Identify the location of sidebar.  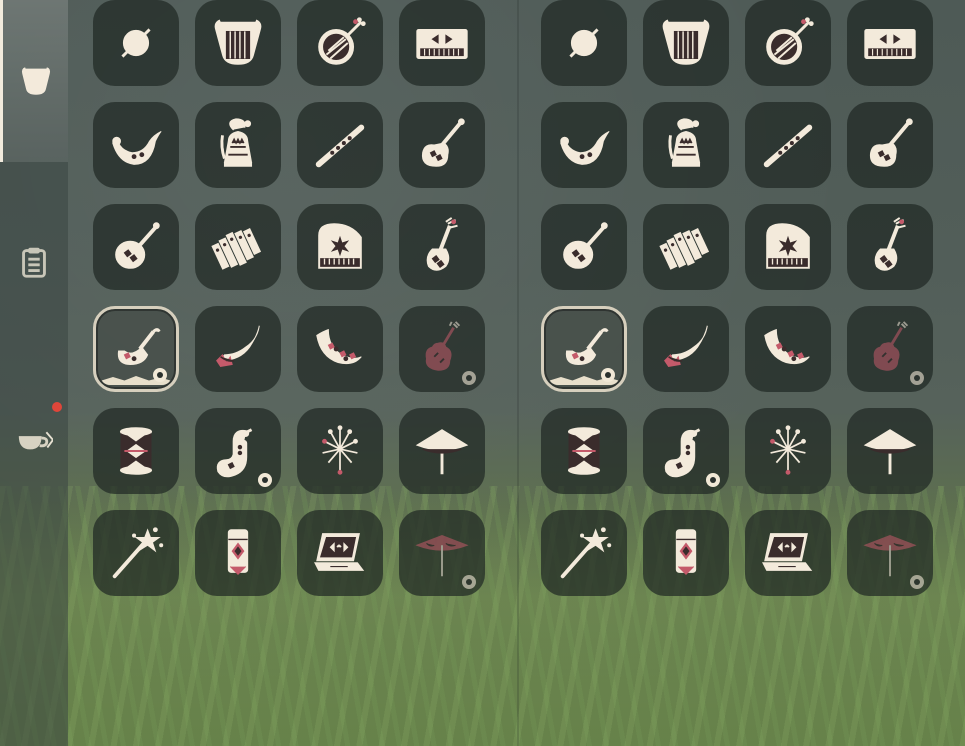
(34, 373).